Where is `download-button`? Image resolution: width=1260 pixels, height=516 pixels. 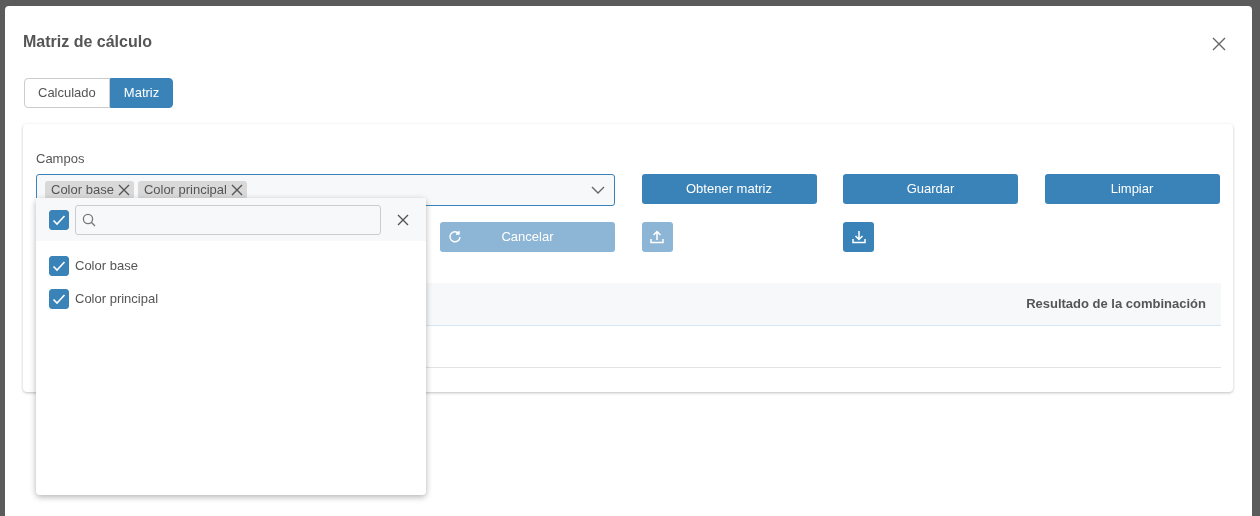 download-button is located at coordinates (858, 236).